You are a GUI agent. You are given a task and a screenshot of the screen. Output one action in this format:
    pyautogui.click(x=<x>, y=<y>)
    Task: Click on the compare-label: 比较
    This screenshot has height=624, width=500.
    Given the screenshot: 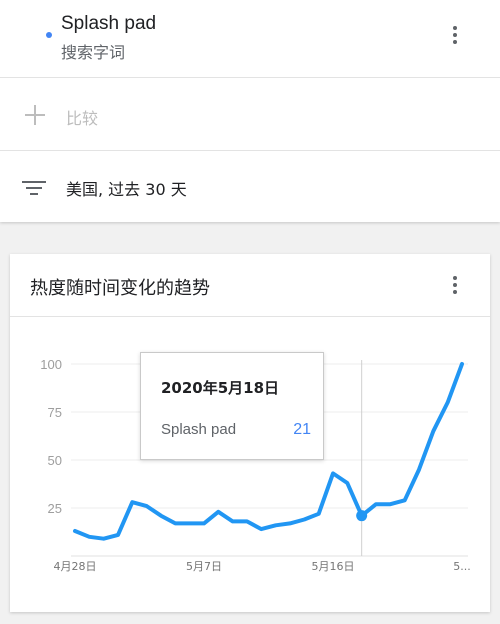 What is the action you would take?
    pyautogui.click(x=82, y=118)
    